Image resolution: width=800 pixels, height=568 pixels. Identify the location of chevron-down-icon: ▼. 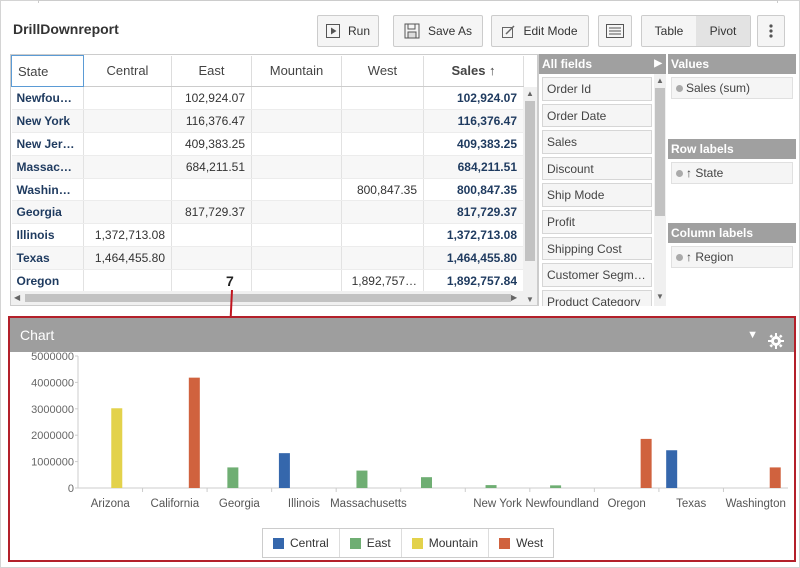
(752, 335).